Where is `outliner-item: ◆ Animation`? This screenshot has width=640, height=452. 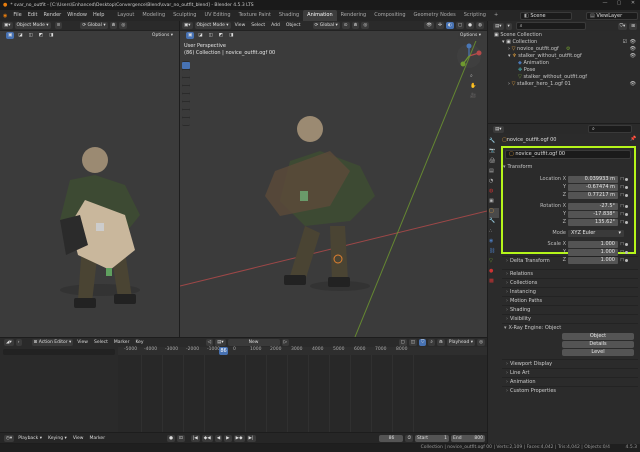
outliner-item: ◆ Animation is located at coordinates (567, 63).